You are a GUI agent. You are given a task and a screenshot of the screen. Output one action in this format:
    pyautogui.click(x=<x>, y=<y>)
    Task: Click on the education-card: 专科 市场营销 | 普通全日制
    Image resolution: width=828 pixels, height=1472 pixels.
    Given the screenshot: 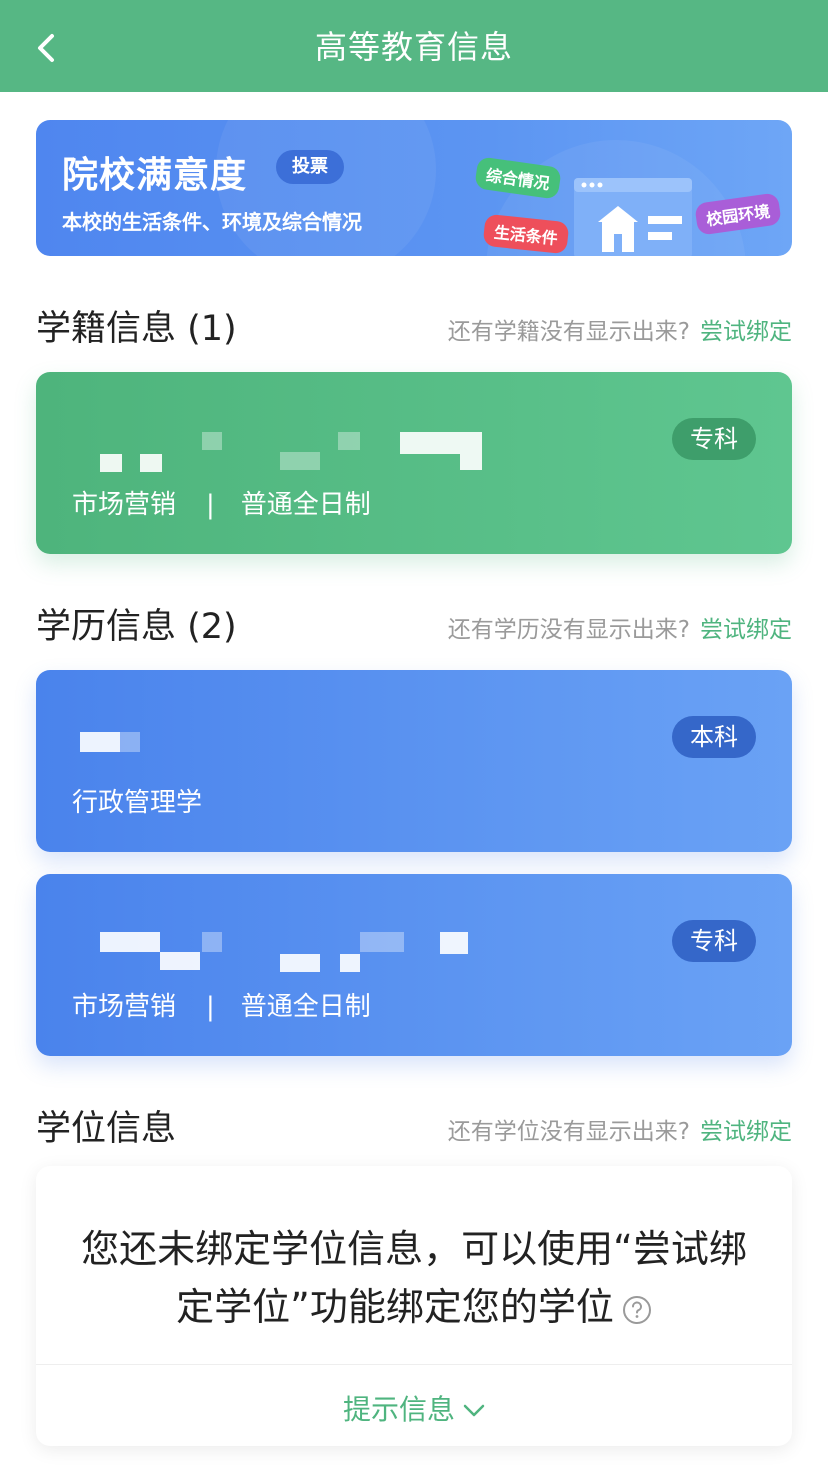 What is the action you would take?
    pyautogui.click(x=414, y=965)
    